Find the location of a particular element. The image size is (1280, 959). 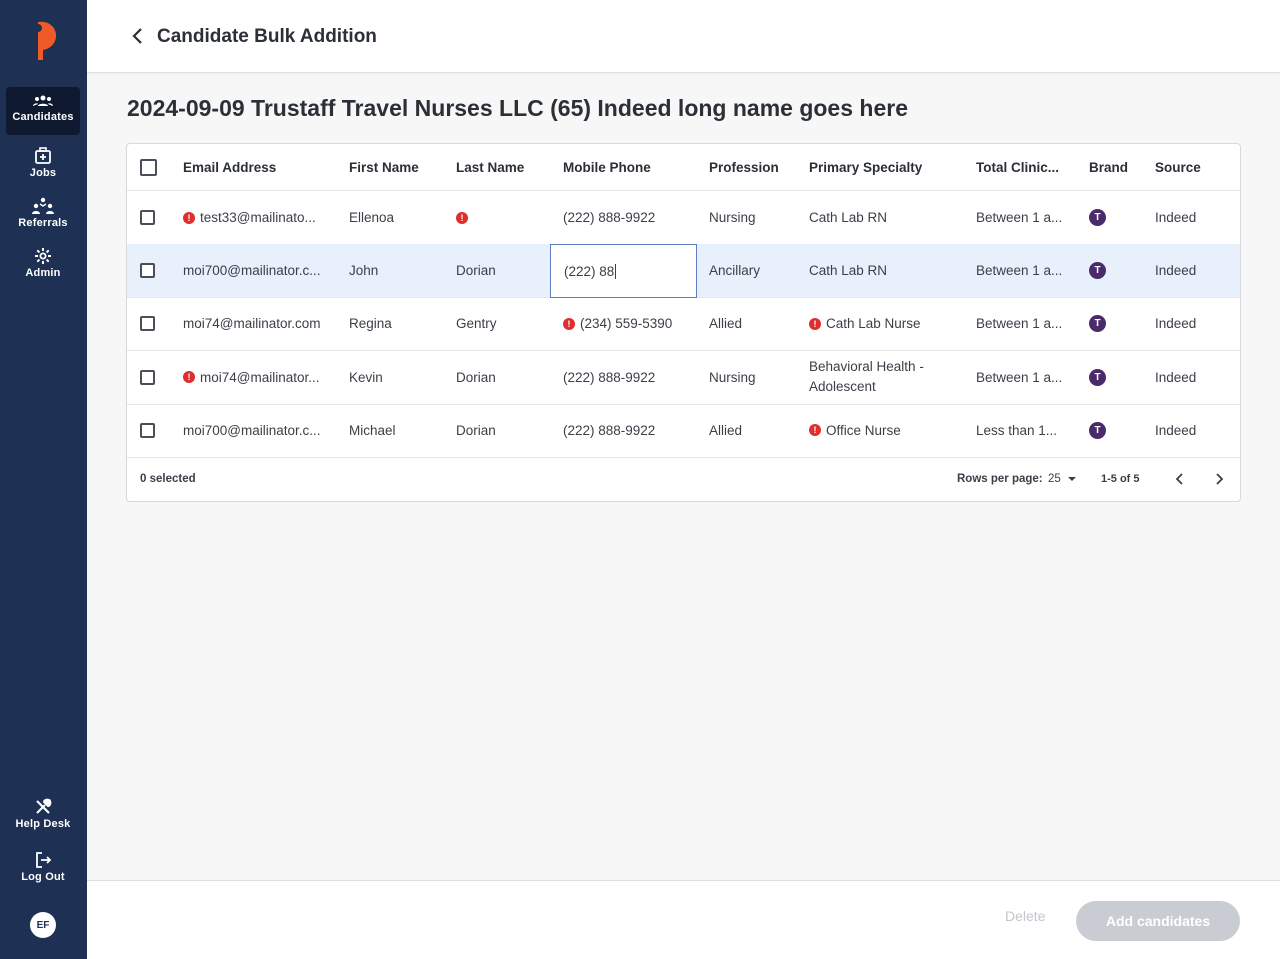

delete-button: Delete is located at coordinates (1025, 916).